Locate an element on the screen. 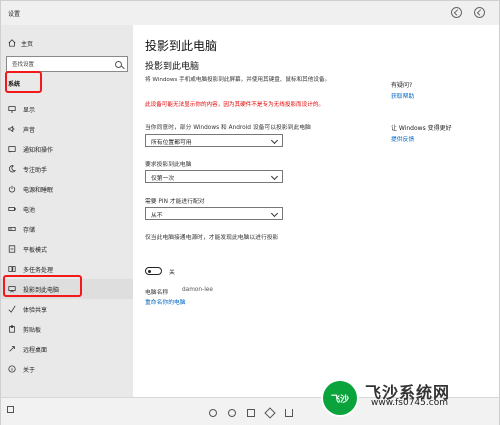  request-label: 要求投影到此电脑 is located at coordinates (168, 165).